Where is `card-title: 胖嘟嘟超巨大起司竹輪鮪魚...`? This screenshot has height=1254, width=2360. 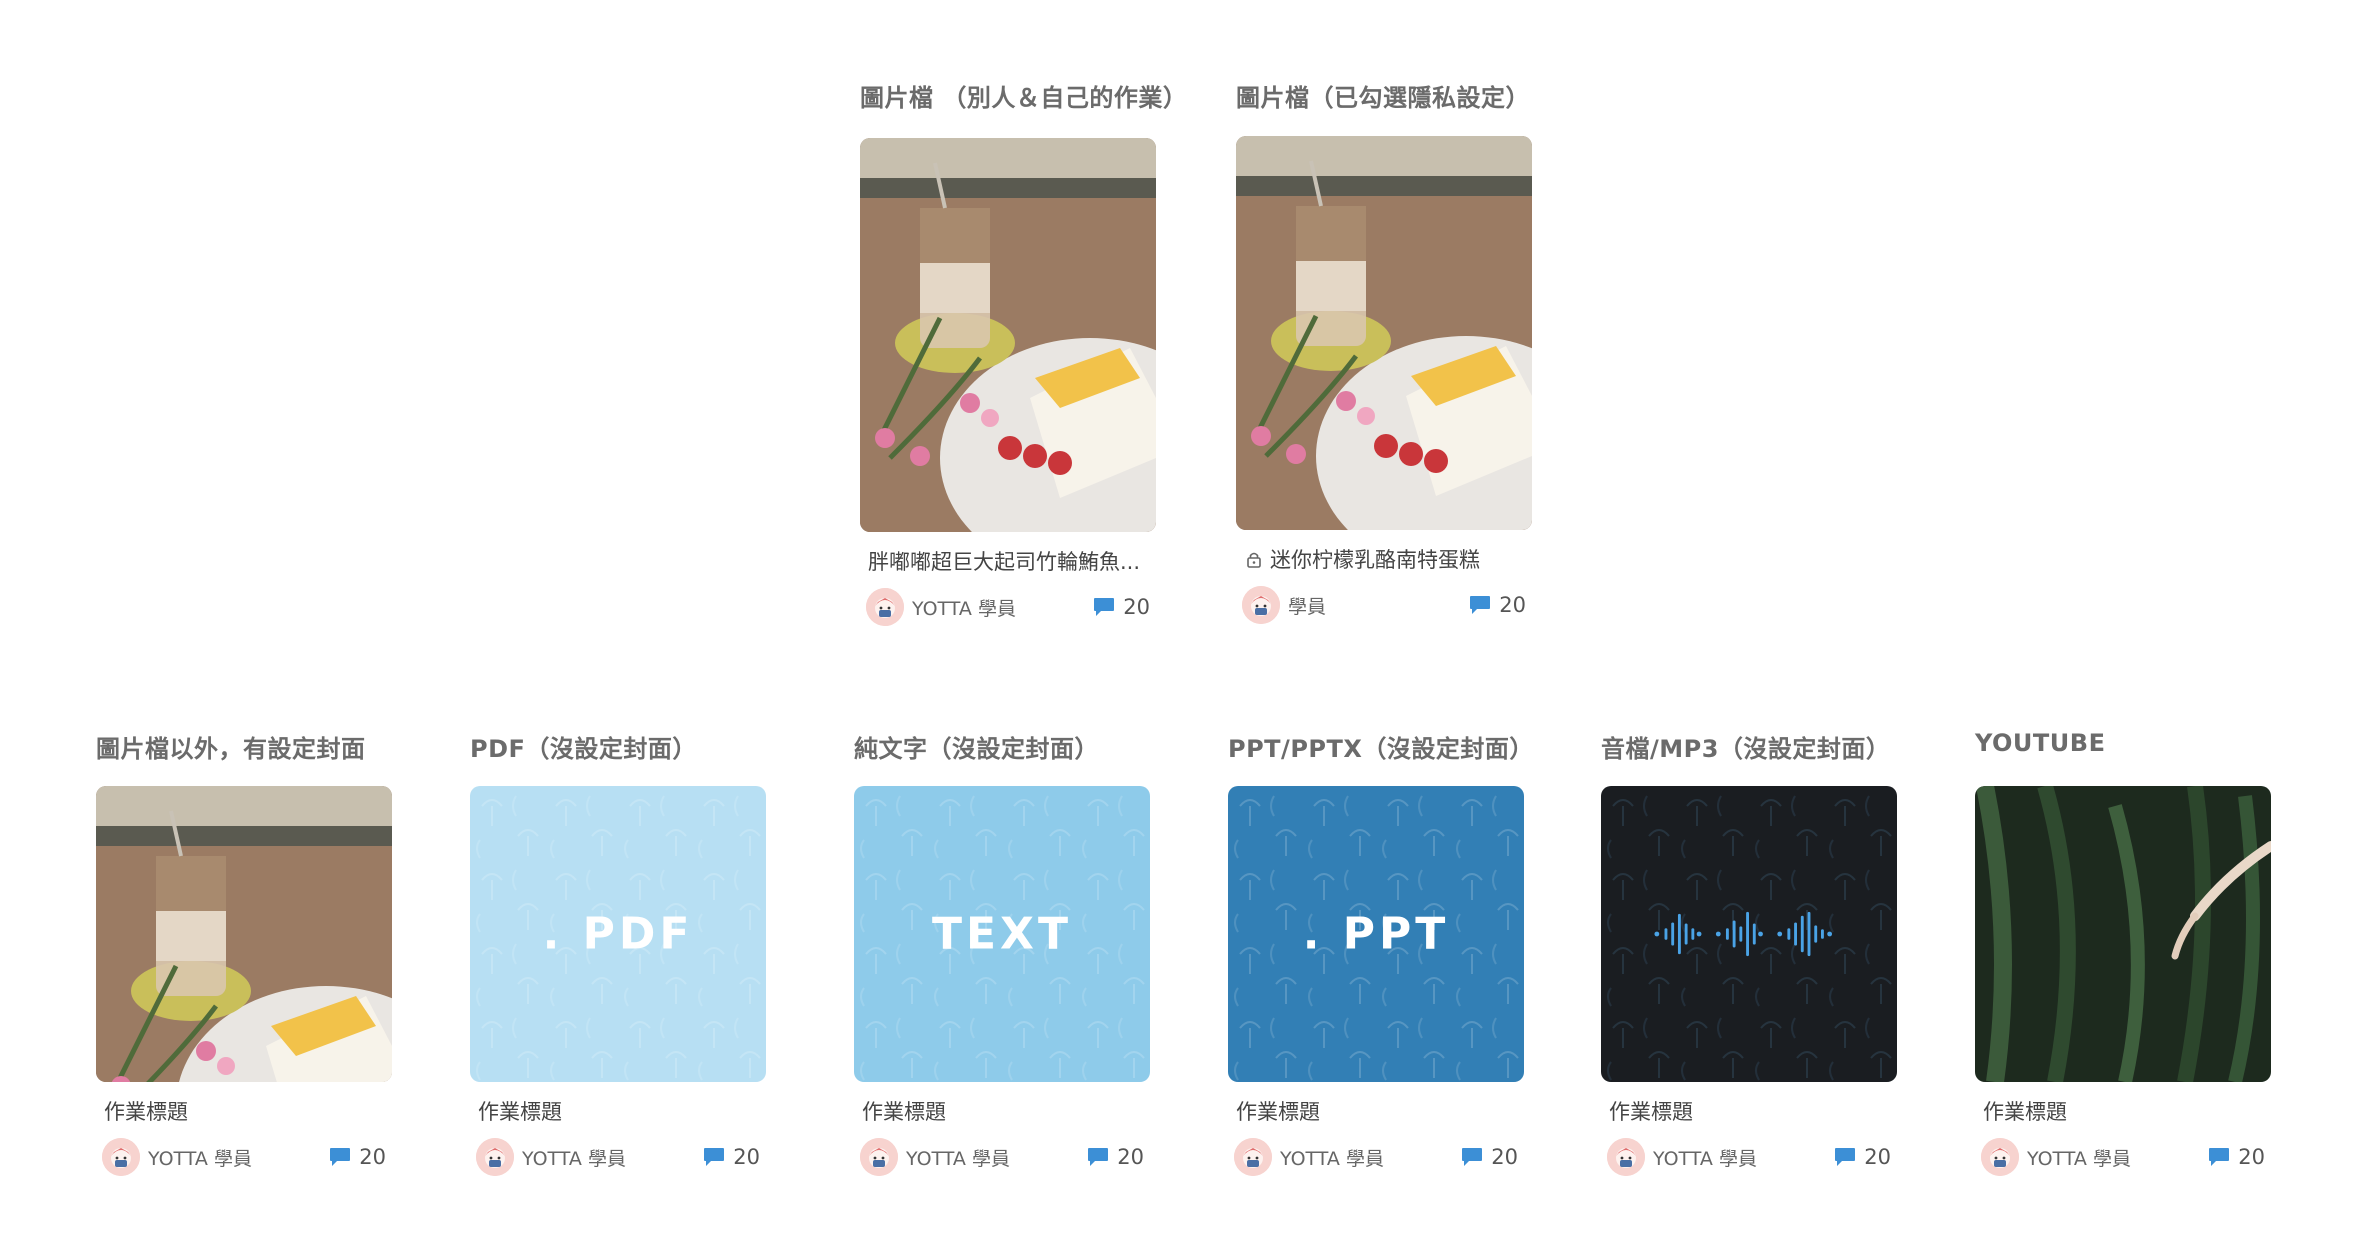 card-title: 胖嘟嘟超巨大起司竹輪鮪魚... is located at coordinates (1008, 561).